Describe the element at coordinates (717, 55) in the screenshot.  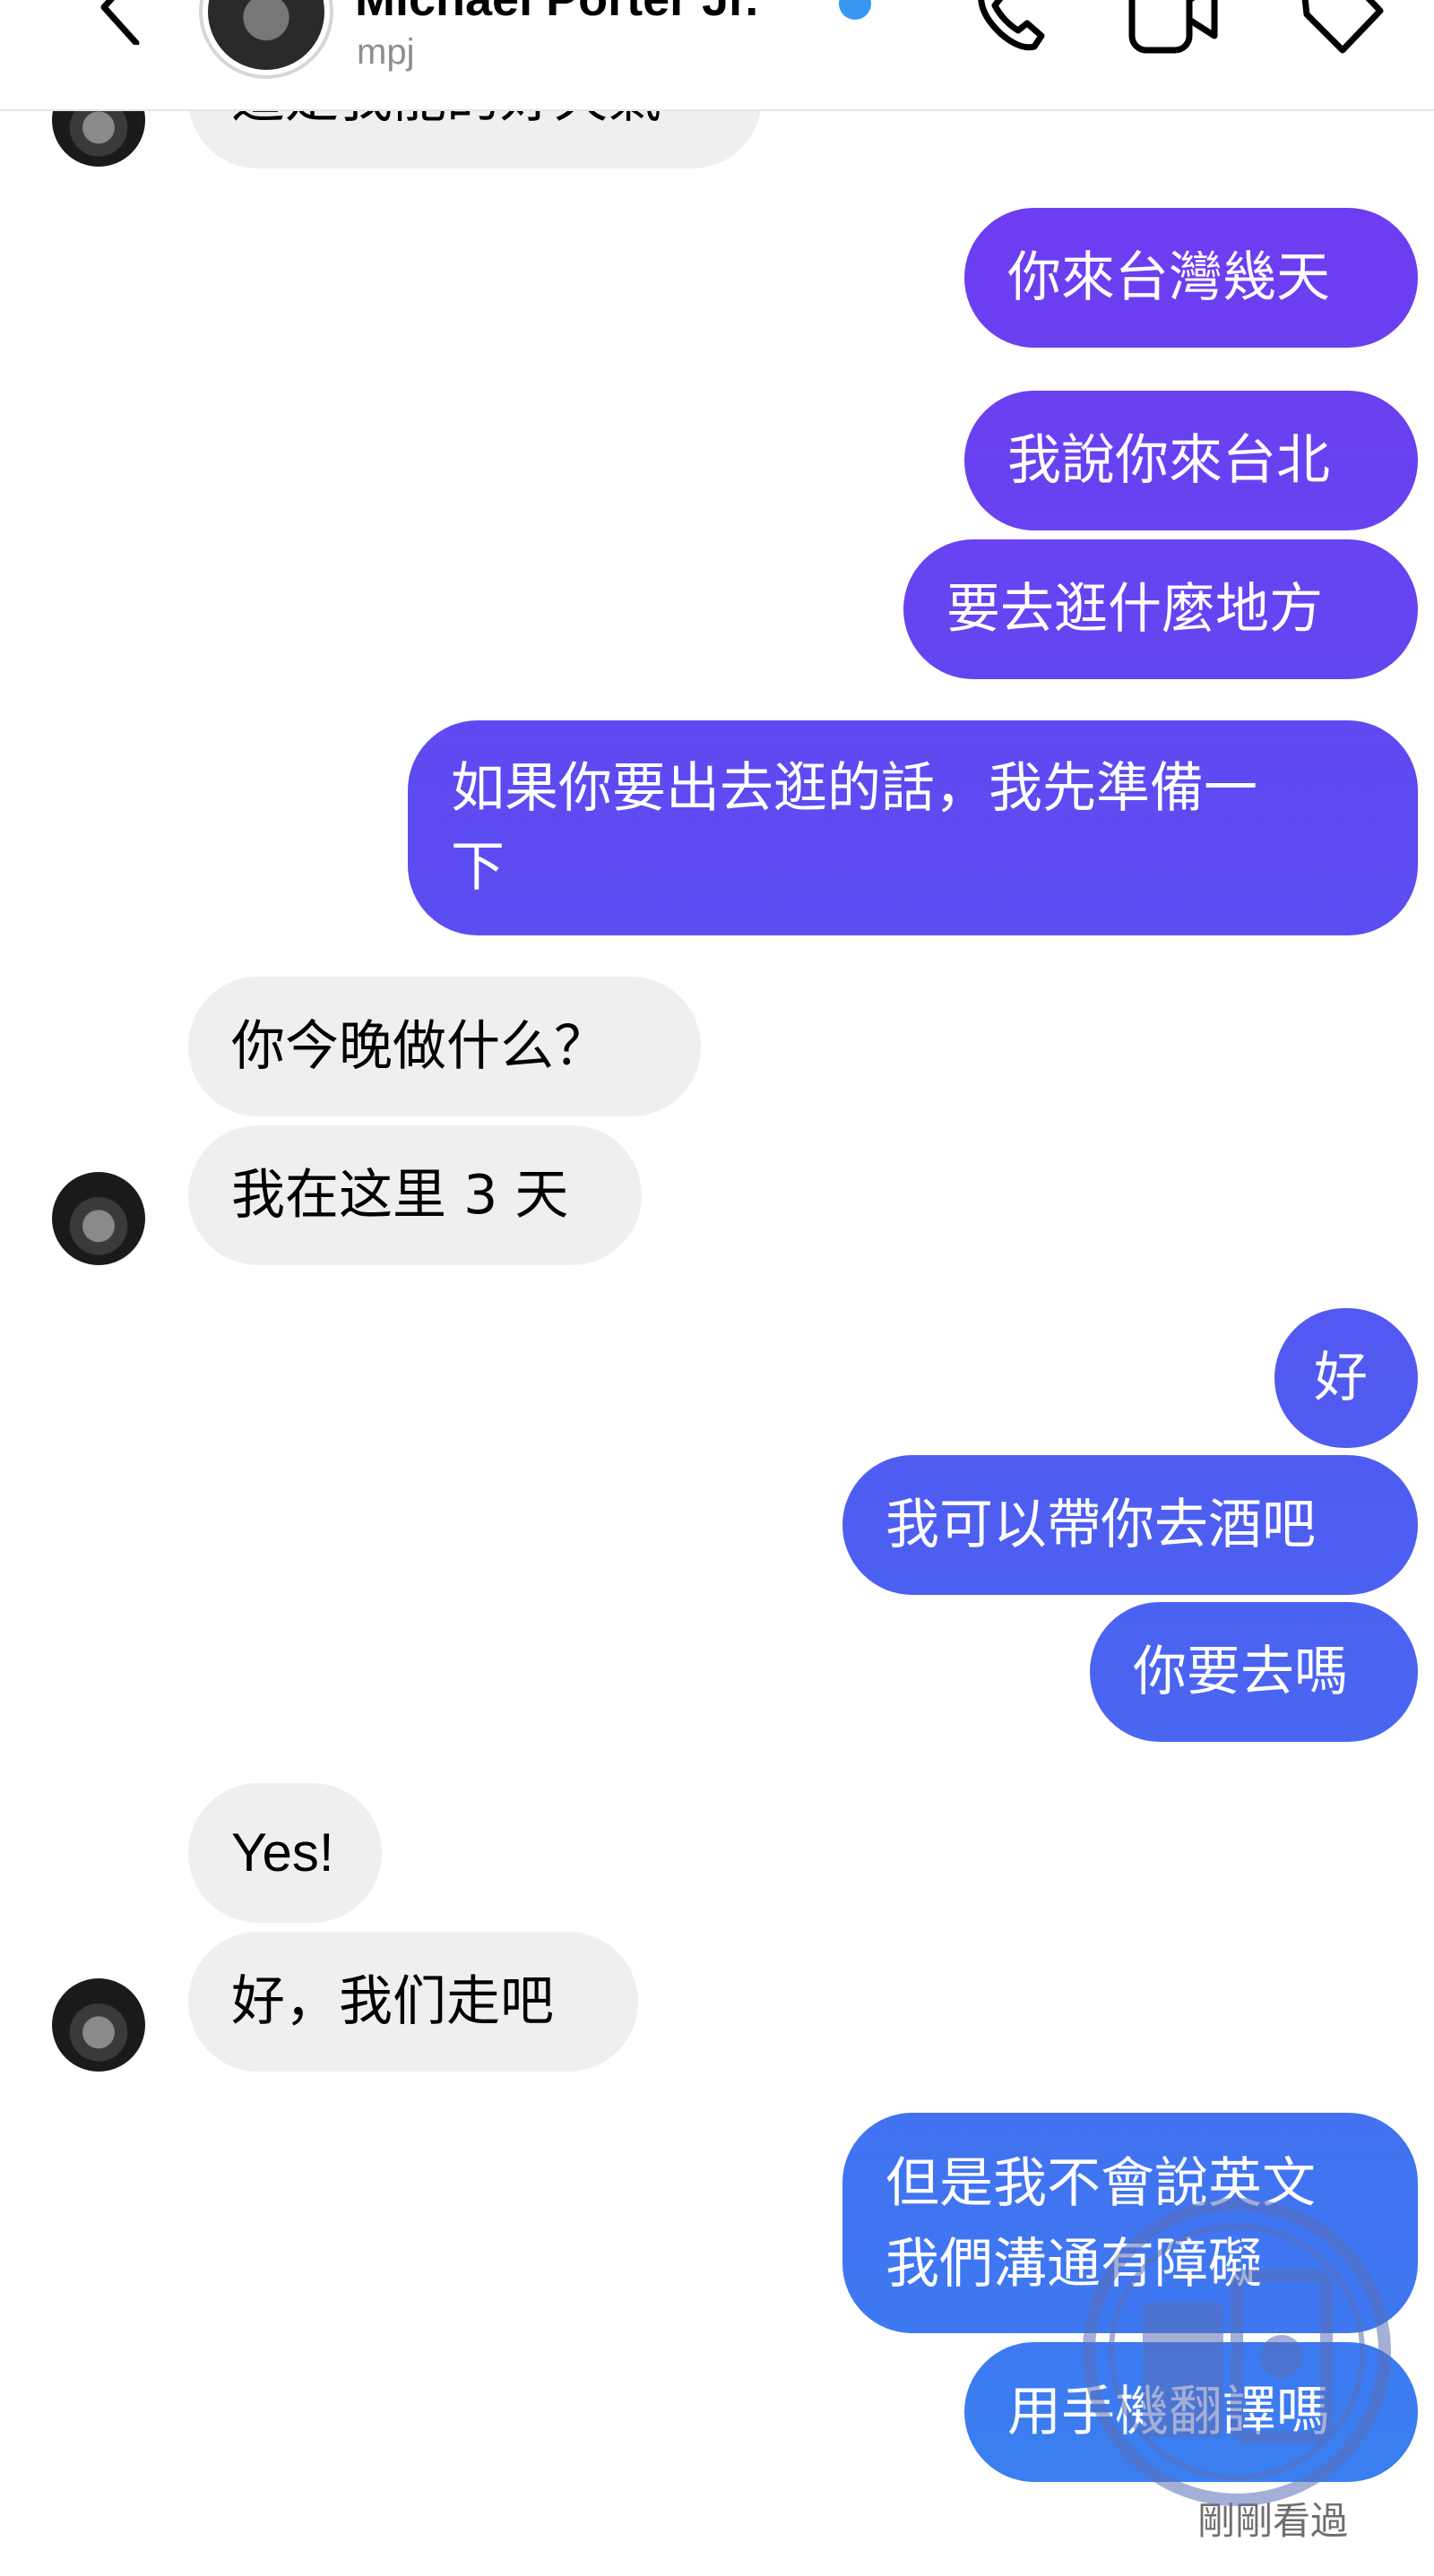
I see `chat-header: Michael Porter Jr. mpj` at that location.